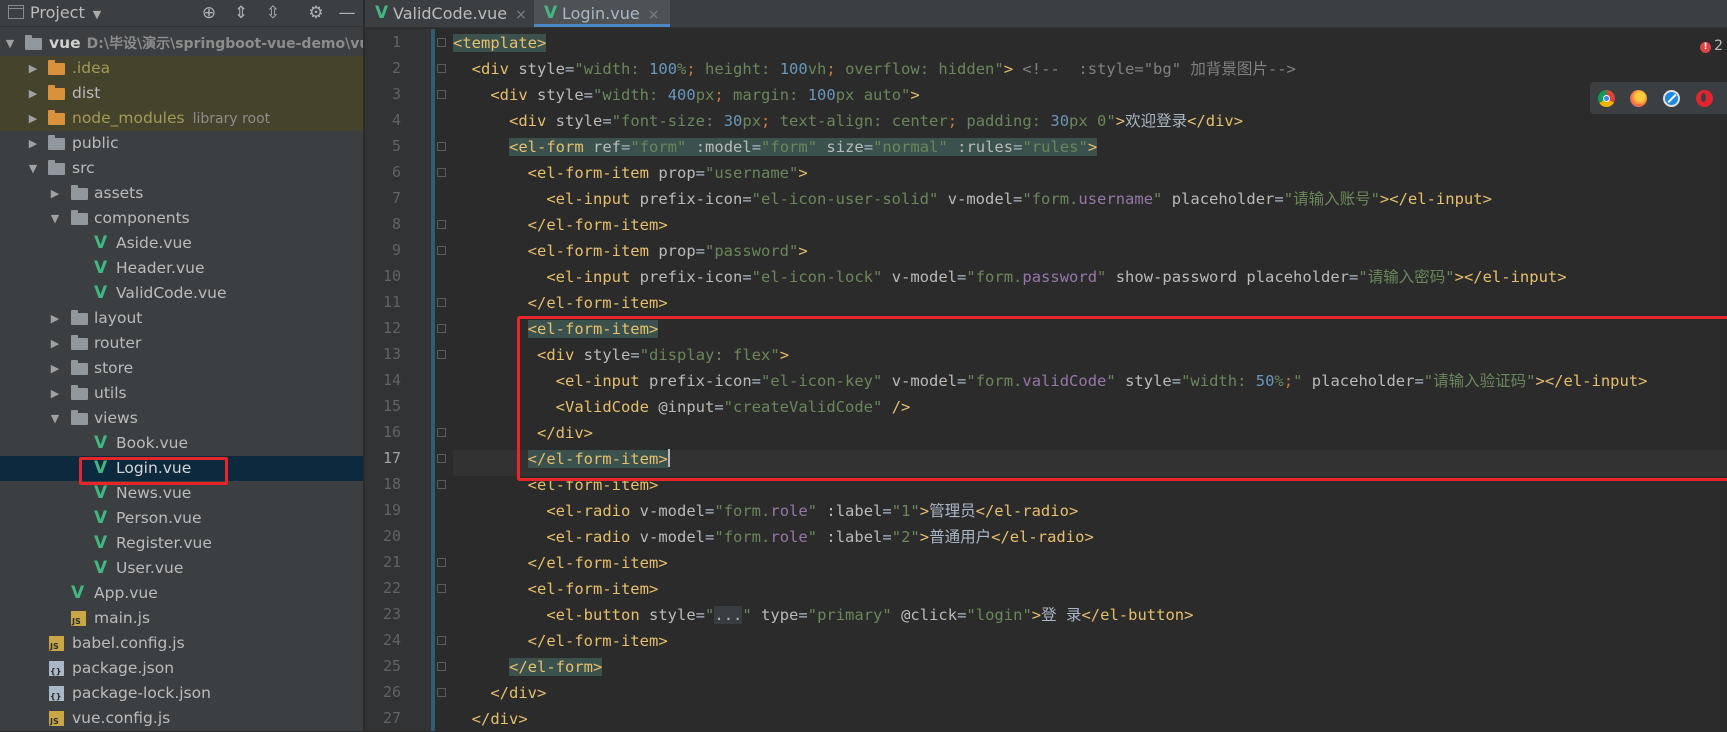 The image size is (1727, 732). I want to click on tree-item-person-vue: V Person.vue, so click(181, 518).